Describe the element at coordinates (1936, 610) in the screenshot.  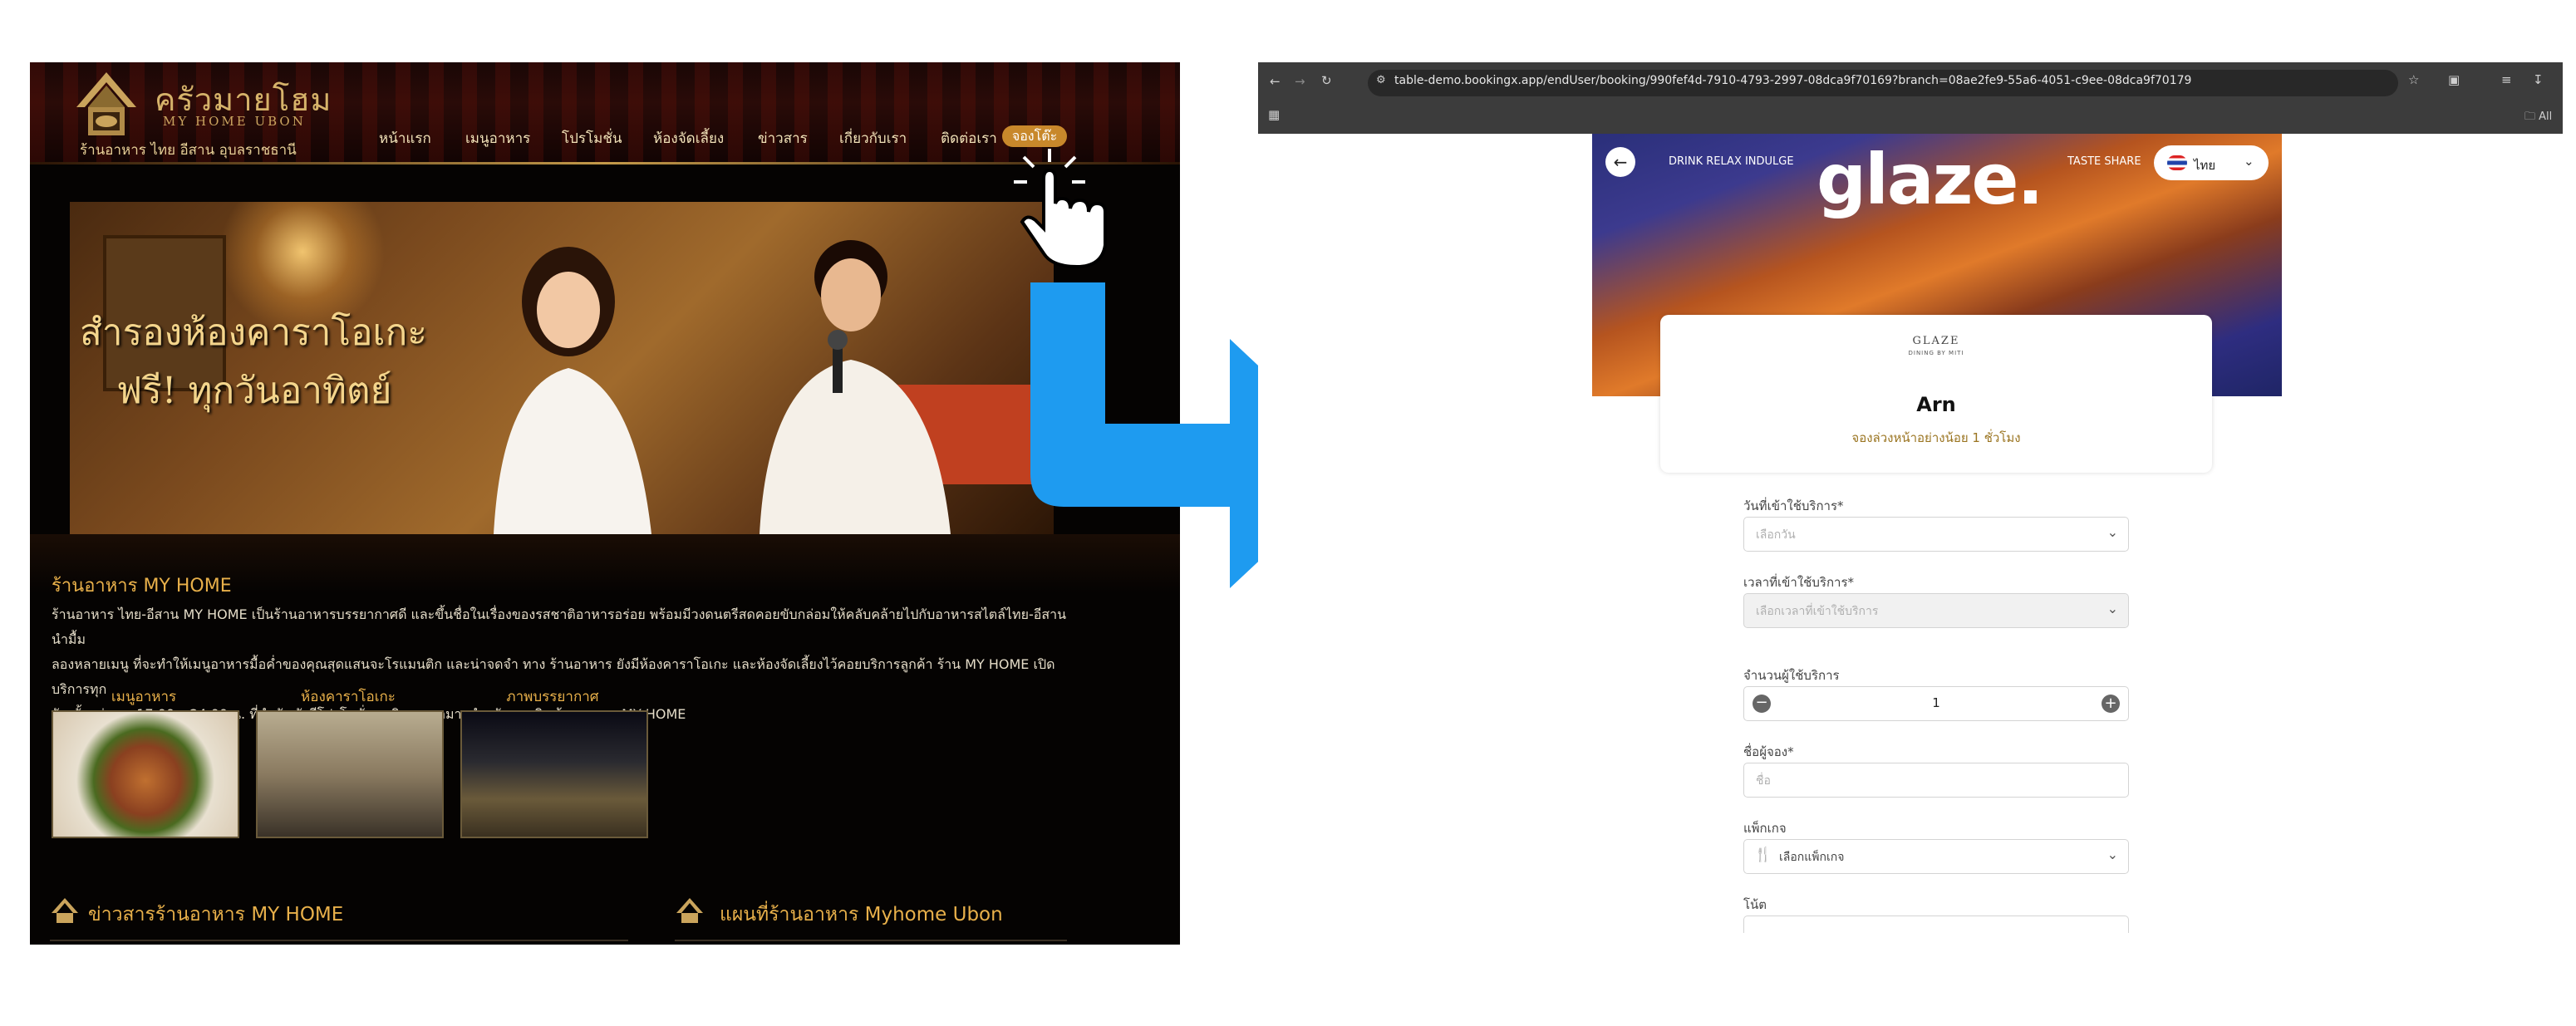
I see `time-select: เลือกเวลาที่เข้าใช้บริการ ⌄` at that location.